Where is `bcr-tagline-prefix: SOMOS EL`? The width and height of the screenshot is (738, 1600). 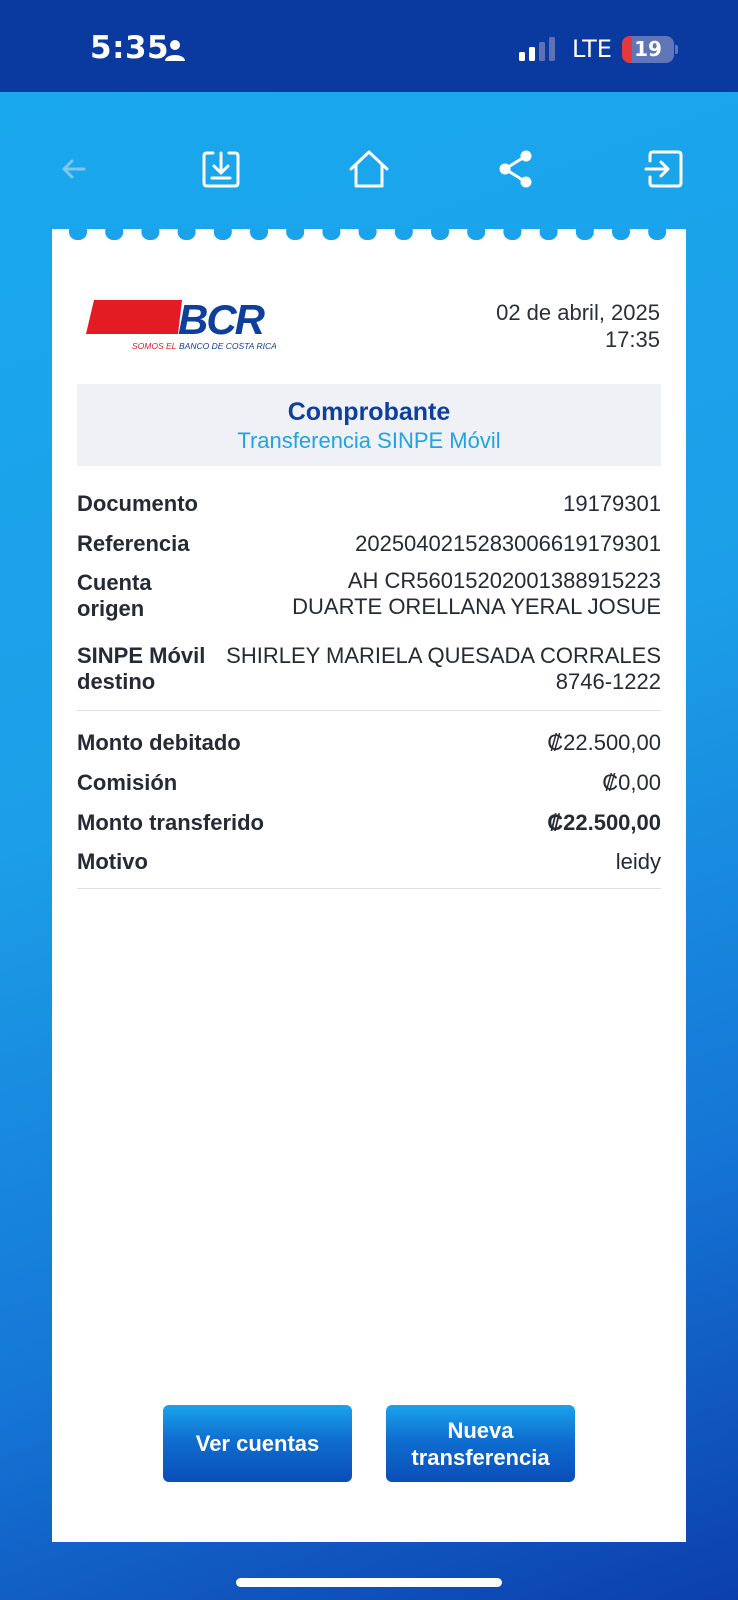 bcr-tagline-prefix: SOMOS EL is located at coordinates (154, 346).